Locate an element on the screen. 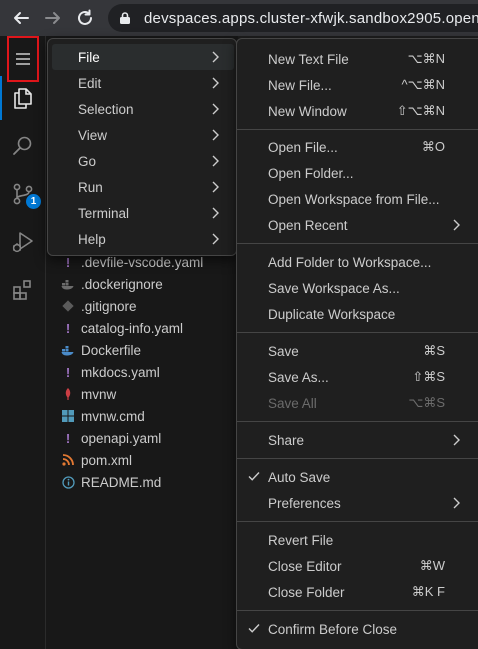 This screenshot has height=649, width=478. file-item: pom.xml is located at coordinates (96, 460).